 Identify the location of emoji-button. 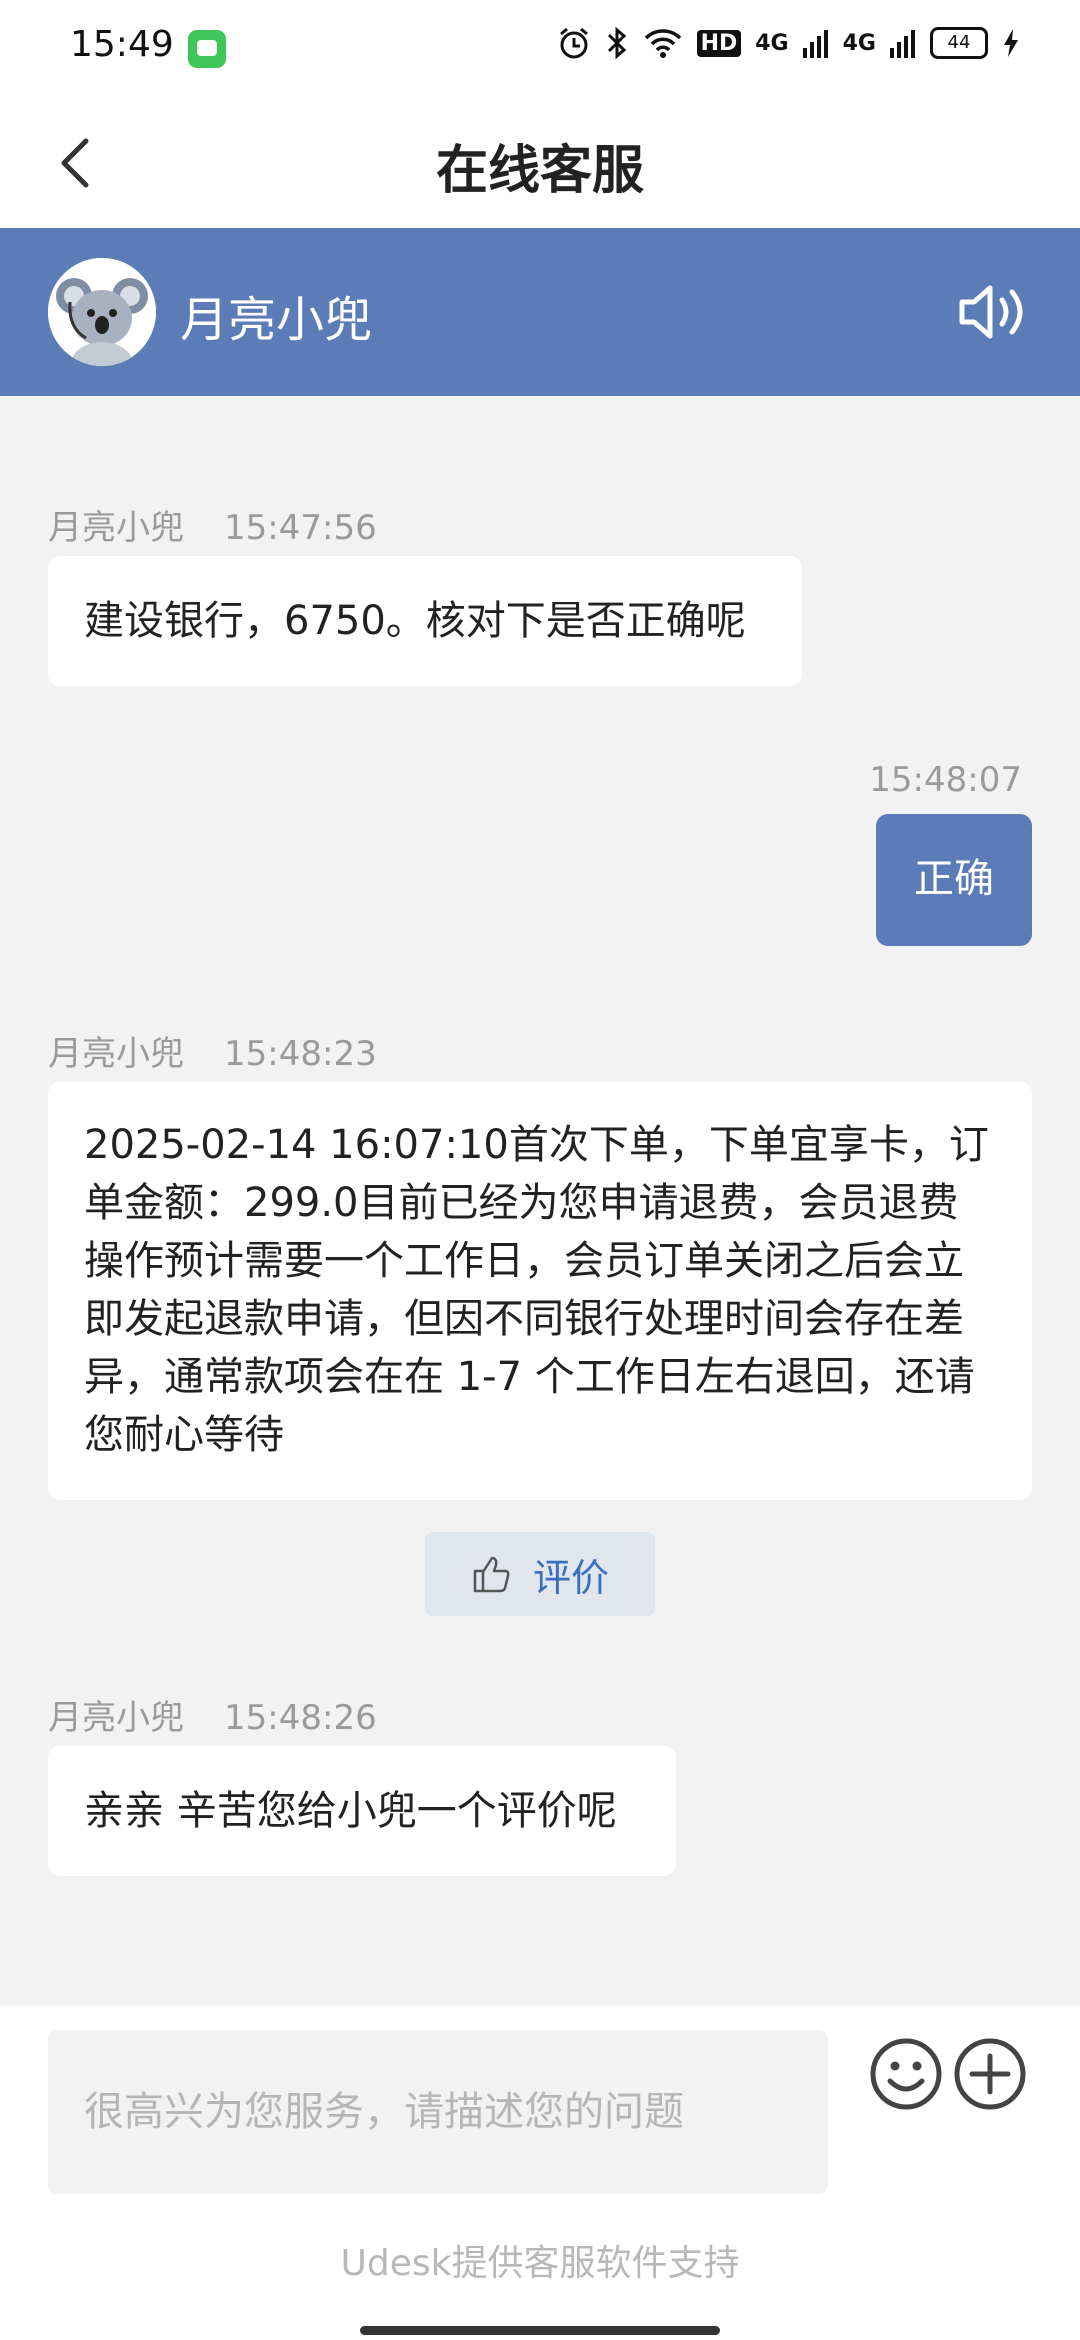
(906, 2074).